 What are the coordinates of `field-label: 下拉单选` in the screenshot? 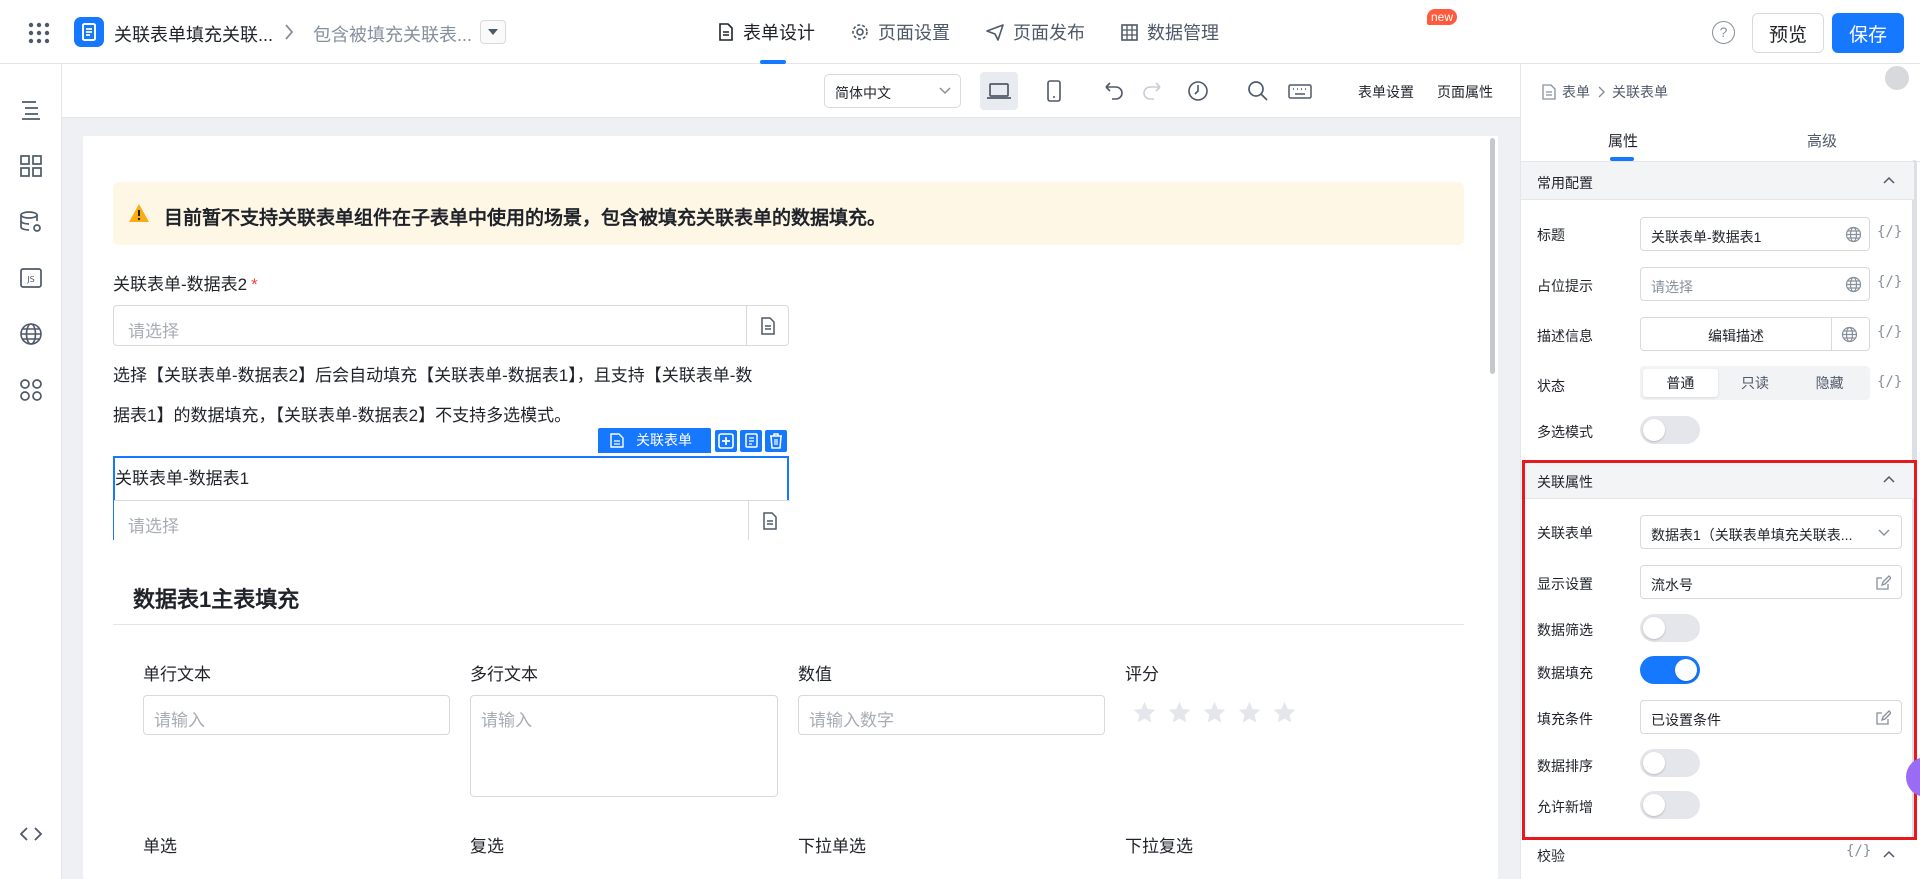 It's located at (832, 846).